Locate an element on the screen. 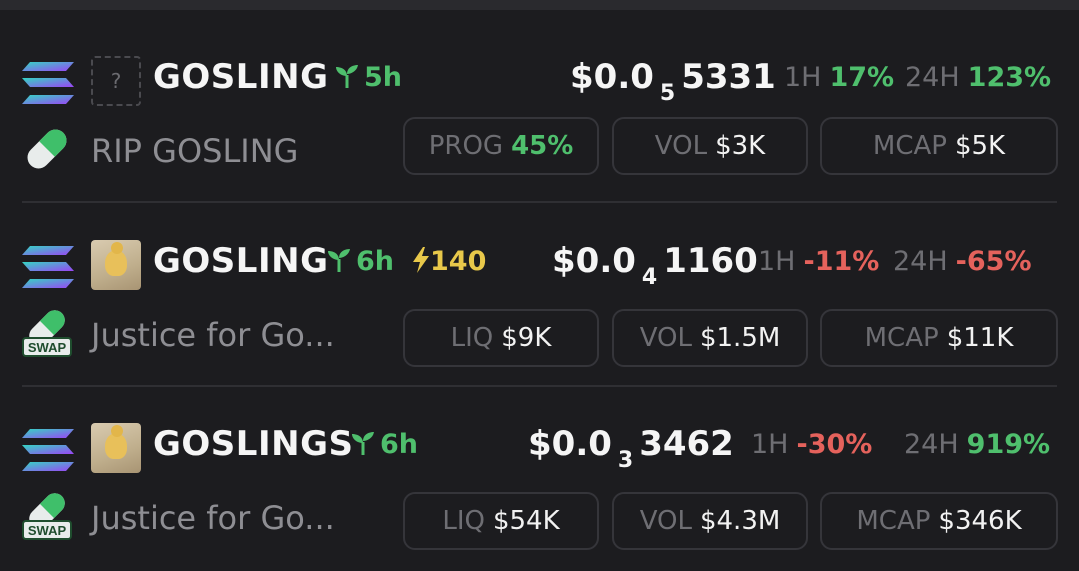 This screenshot has width=1079, height=571. change-1h: 1H -11% is located at coordinates (818, 261).